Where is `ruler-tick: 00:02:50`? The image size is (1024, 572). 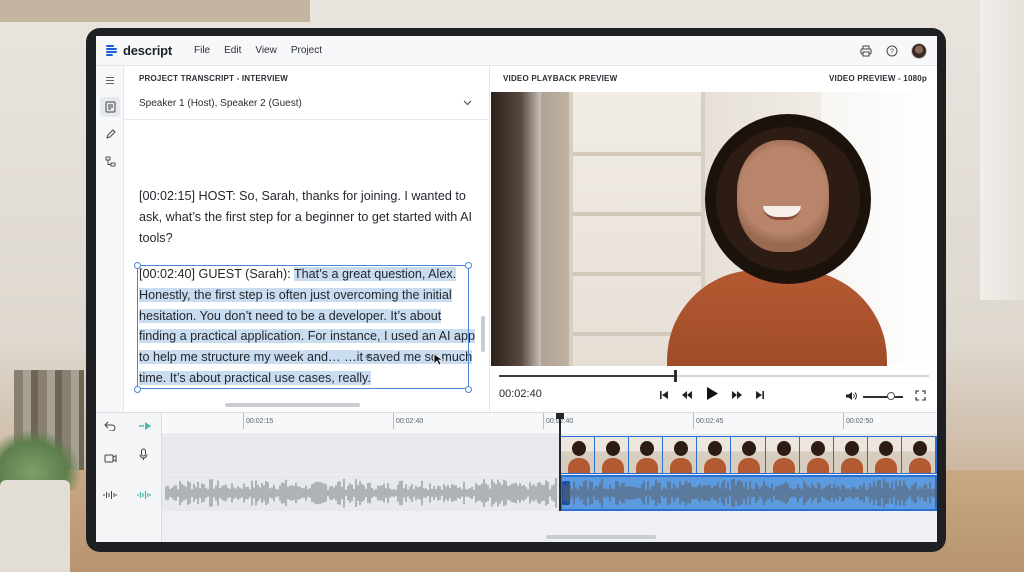 ruler-tick: 00:02:50 is located at coordinates (858, 421).